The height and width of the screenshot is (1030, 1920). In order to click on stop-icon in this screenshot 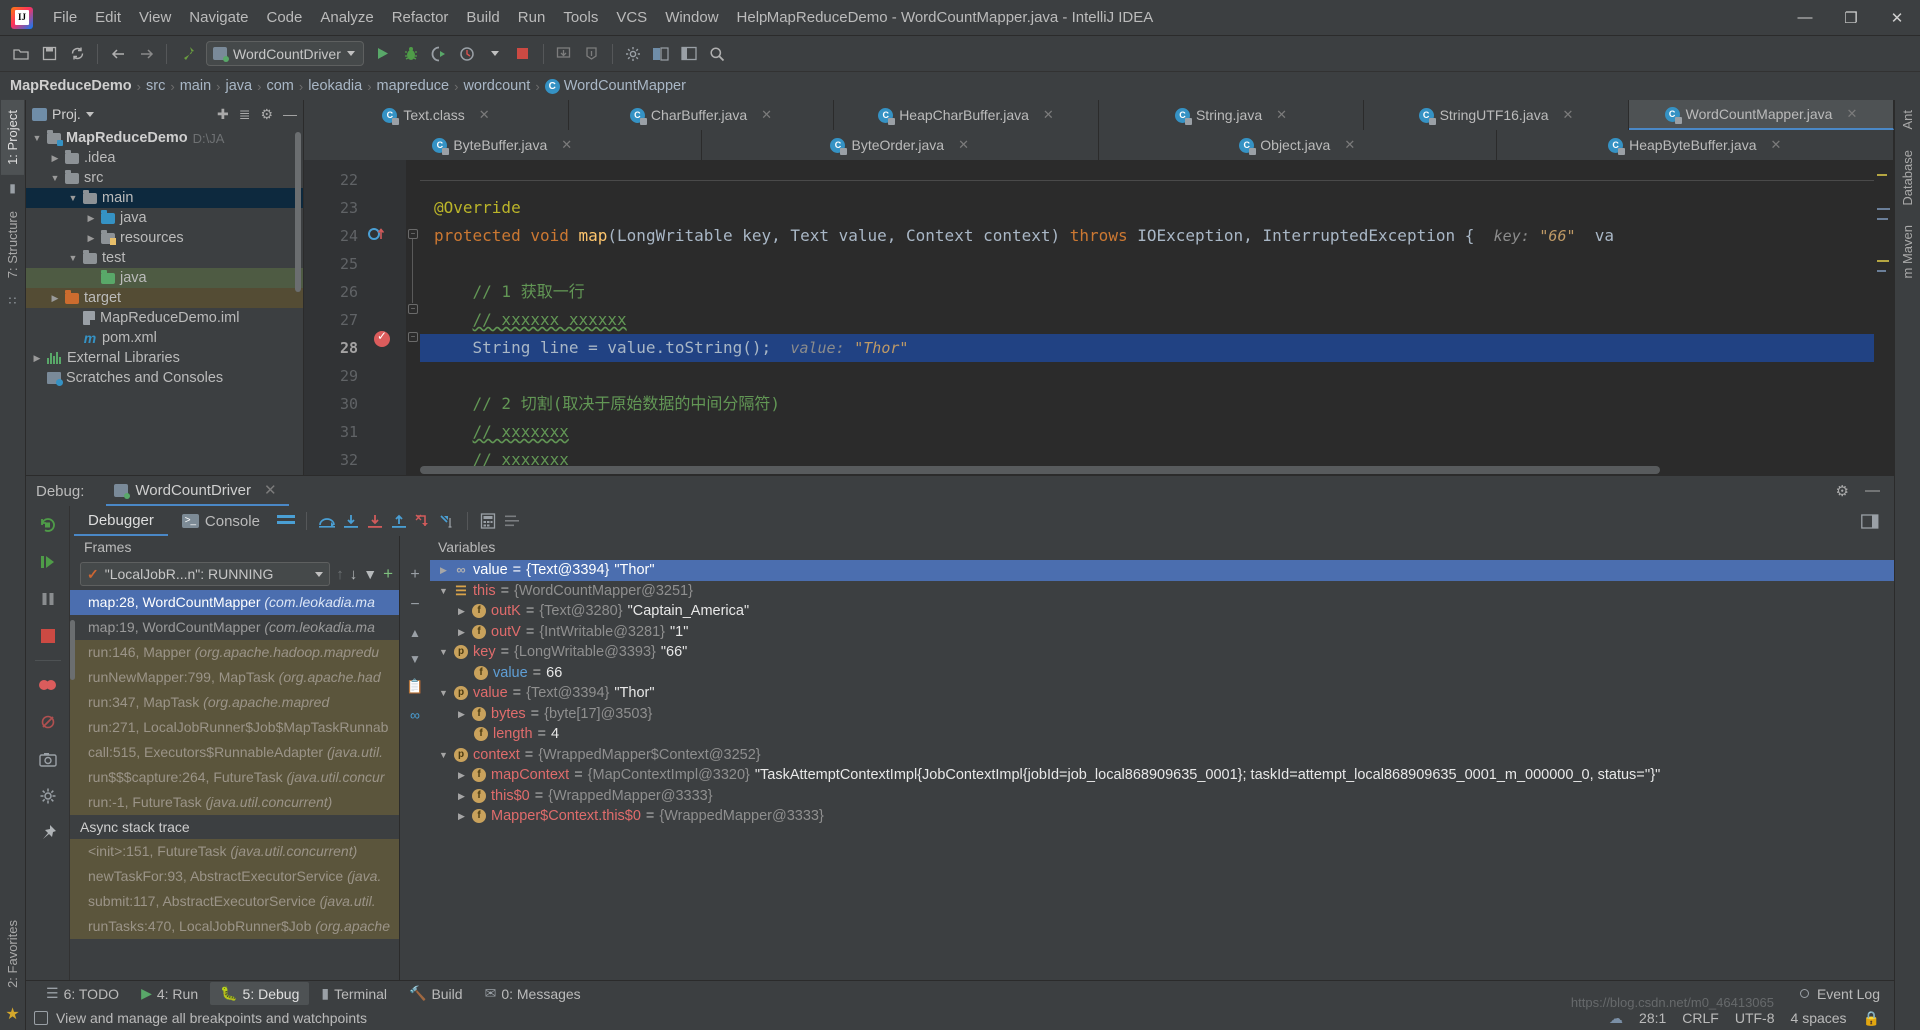, I will do `click(48, 636)`.